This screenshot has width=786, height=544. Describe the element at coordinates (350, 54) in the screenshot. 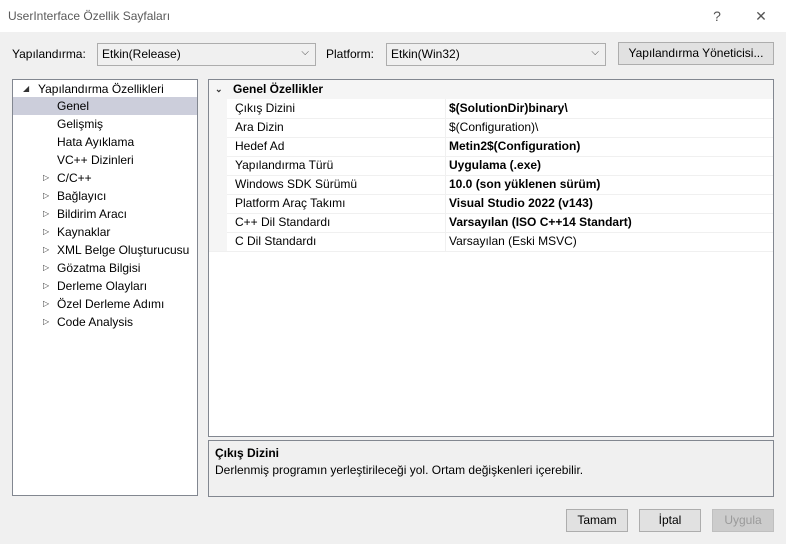

I see `platform-label: Platform:` at that location.